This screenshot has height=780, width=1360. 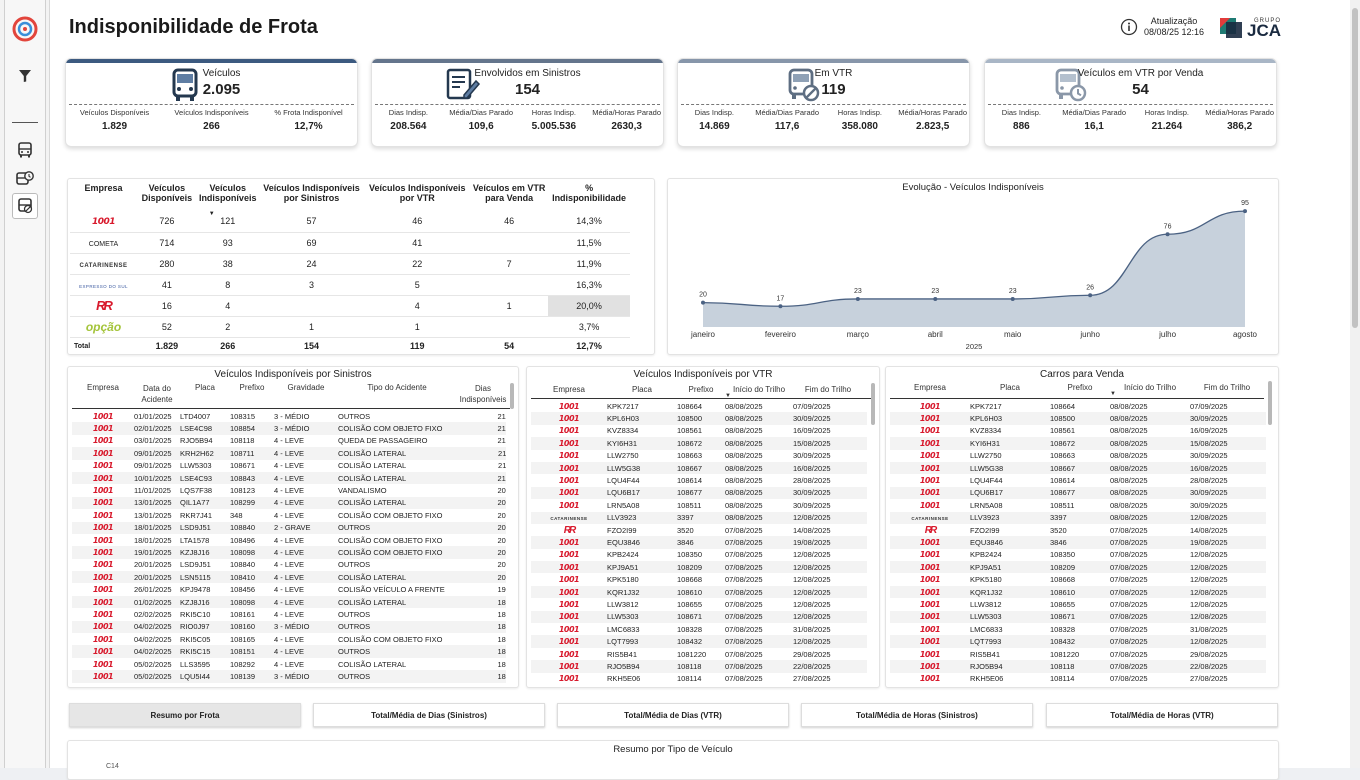 What do you see at coordinates (589, 197) in the screenshot?
I see `column-header: % Indisponibilidade` at bounding box center [589, 197].